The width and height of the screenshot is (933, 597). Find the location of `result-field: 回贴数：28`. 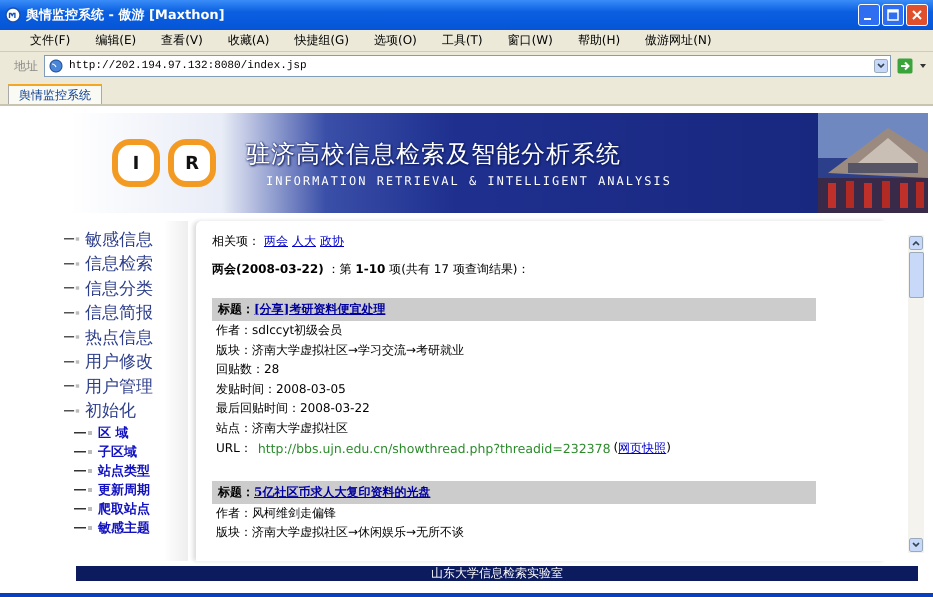

result-field: 回贴数：28 is located at coordinates (541, 370).